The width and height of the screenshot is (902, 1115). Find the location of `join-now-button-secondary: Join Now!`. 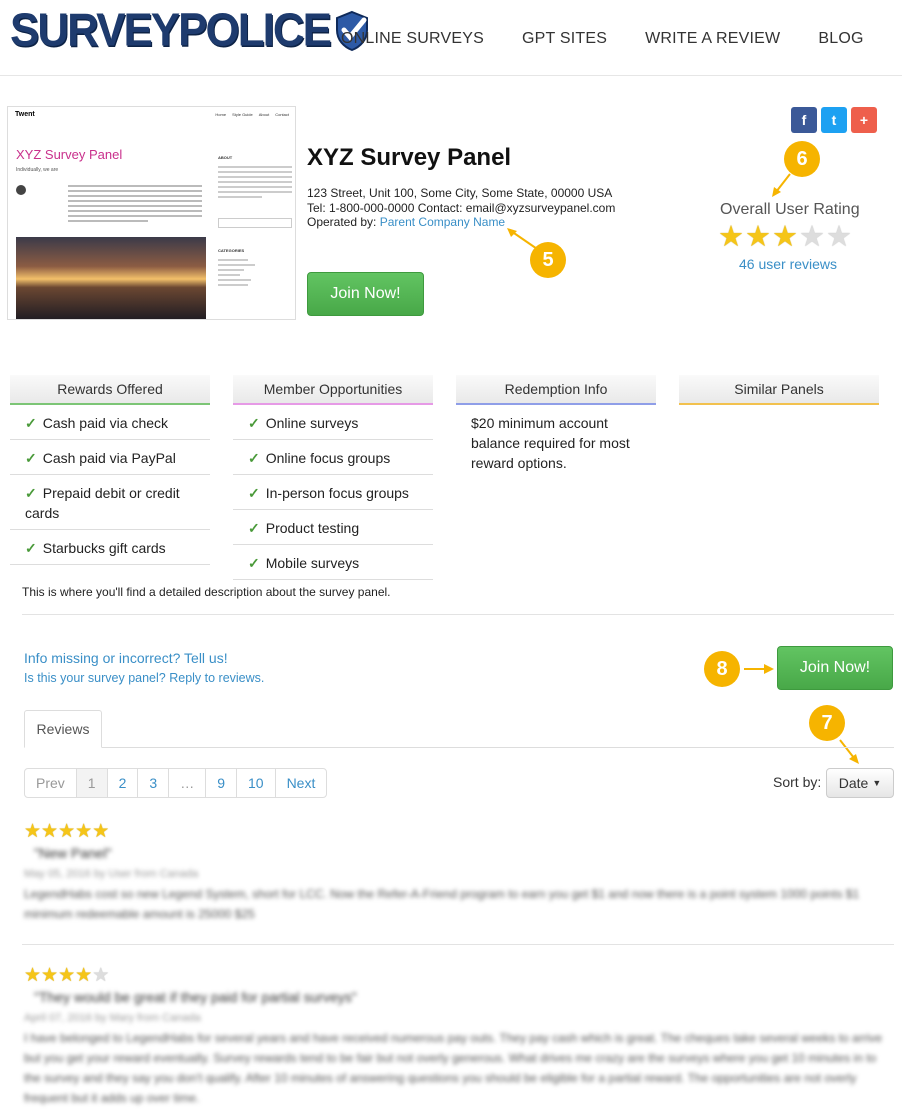

join-now-button-secondary: Join Now! is located at coordinates (835, 668).